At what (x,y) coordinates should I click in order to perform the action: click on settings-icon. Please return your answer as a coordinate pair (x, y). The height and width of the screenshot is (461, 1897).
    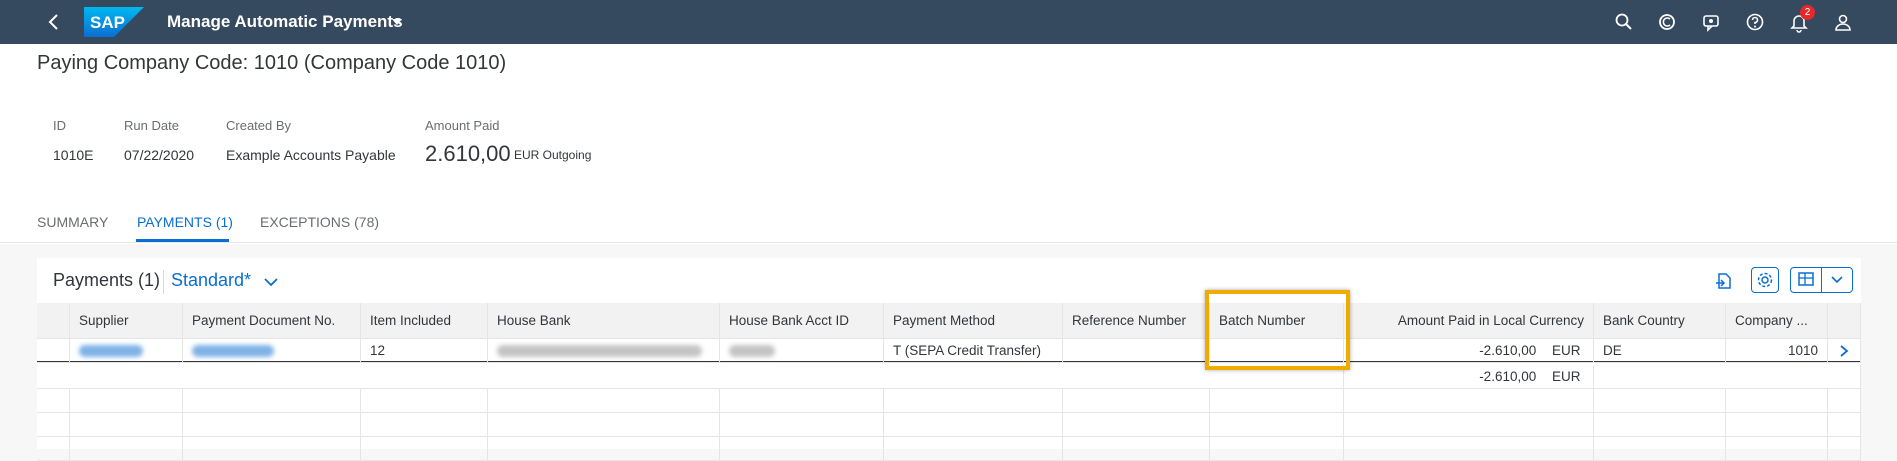
    Looking at the image, I should click on (1765, 280).